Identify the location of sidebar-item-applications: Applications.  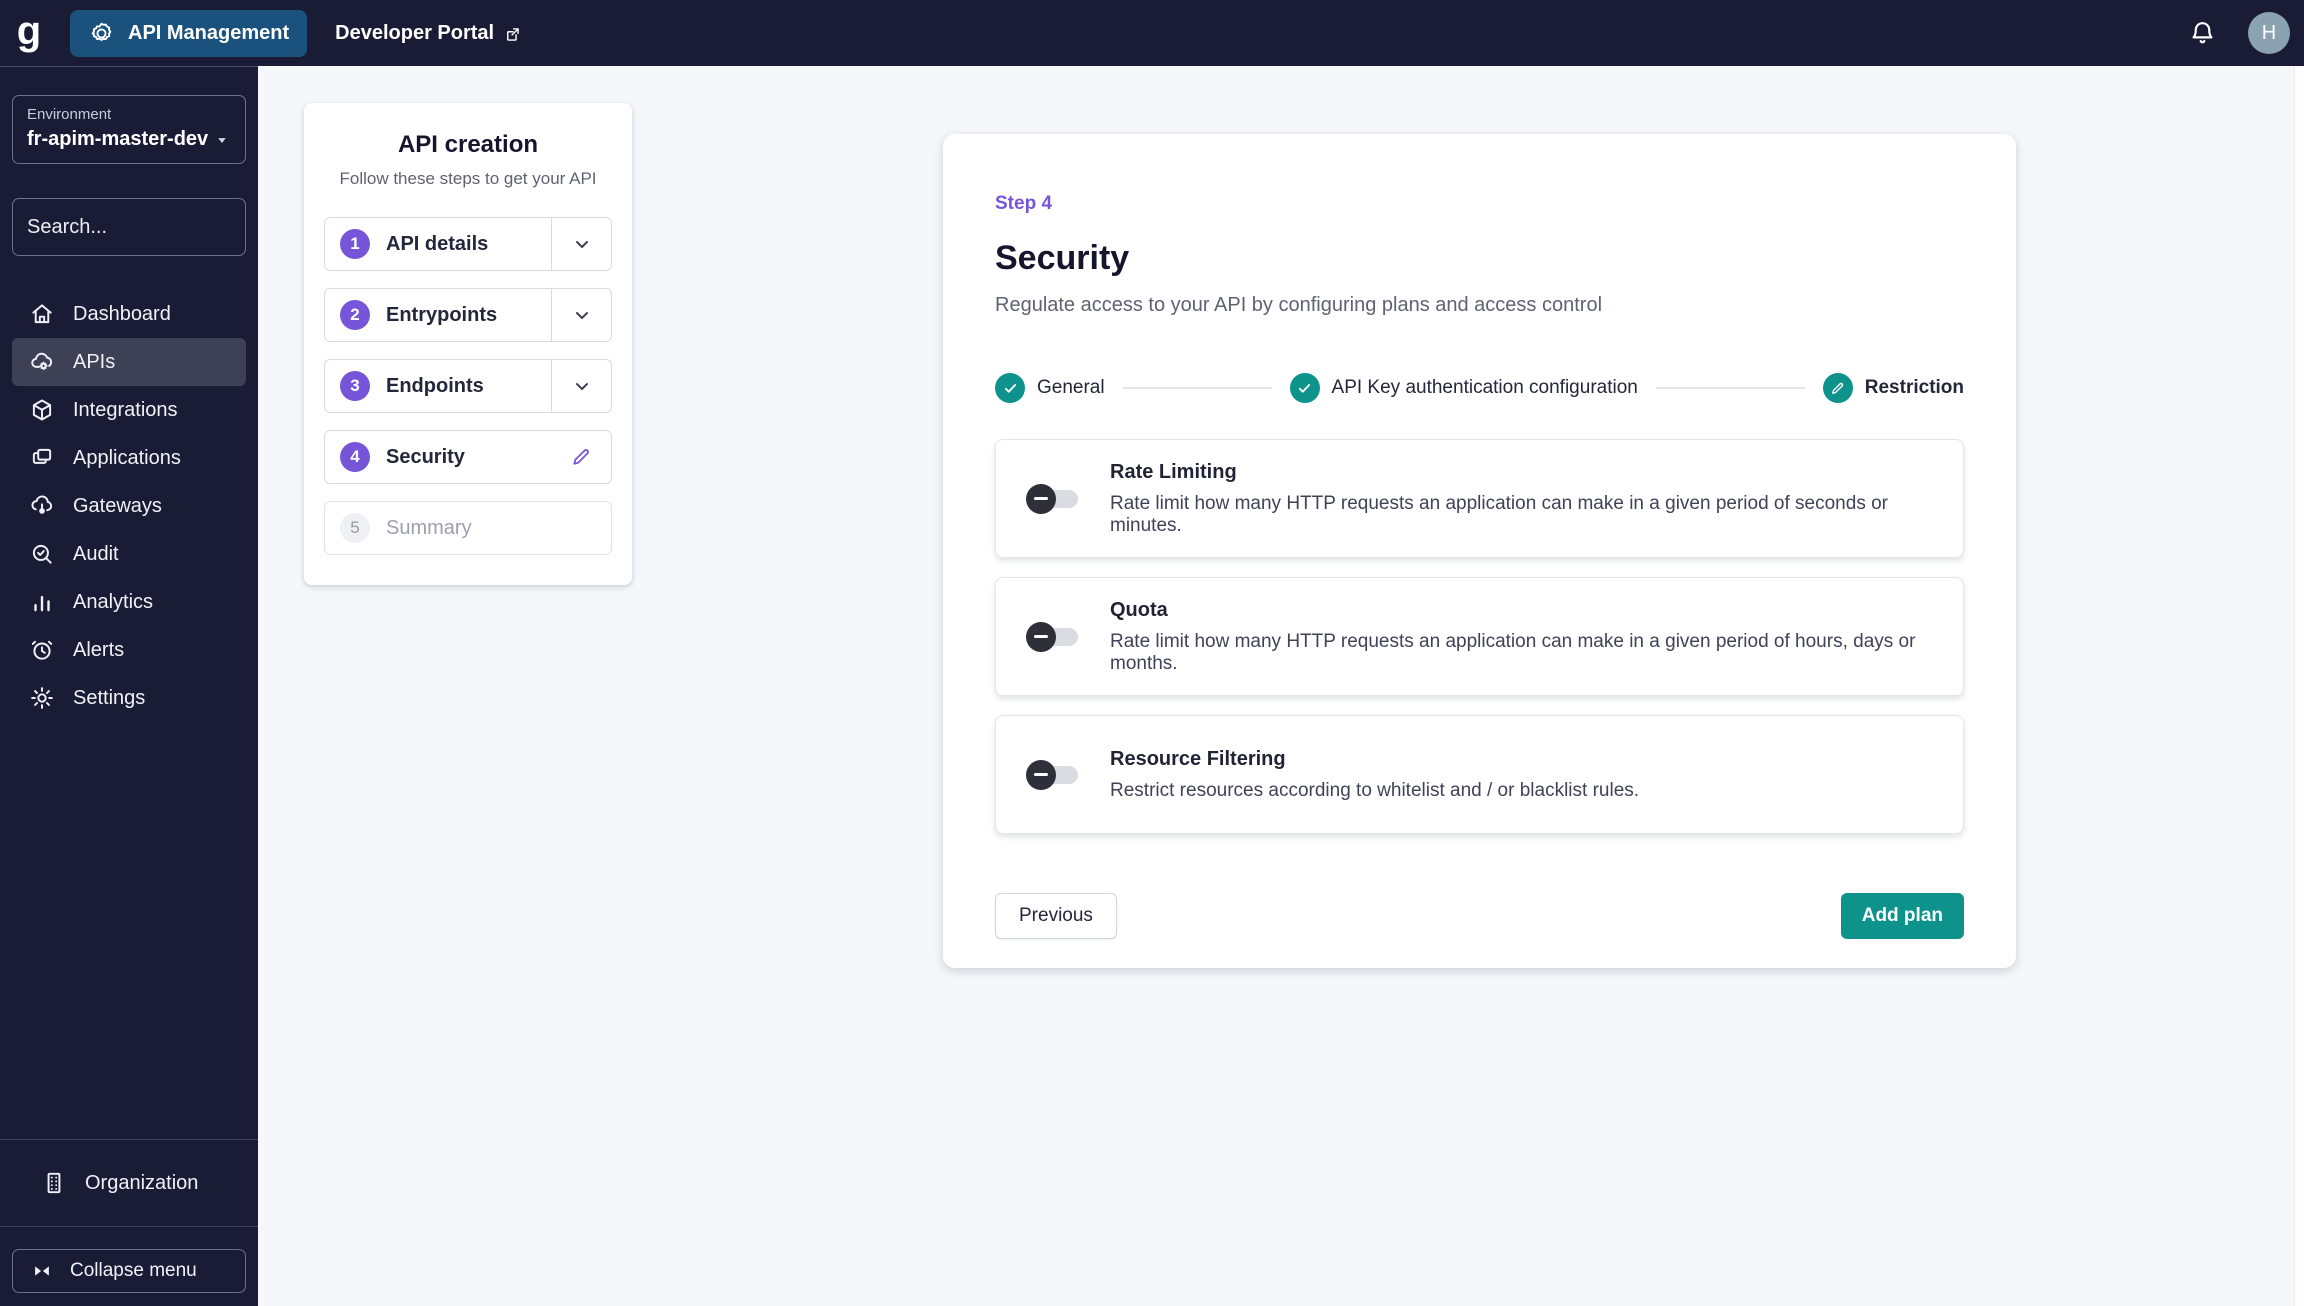
(129, 458).